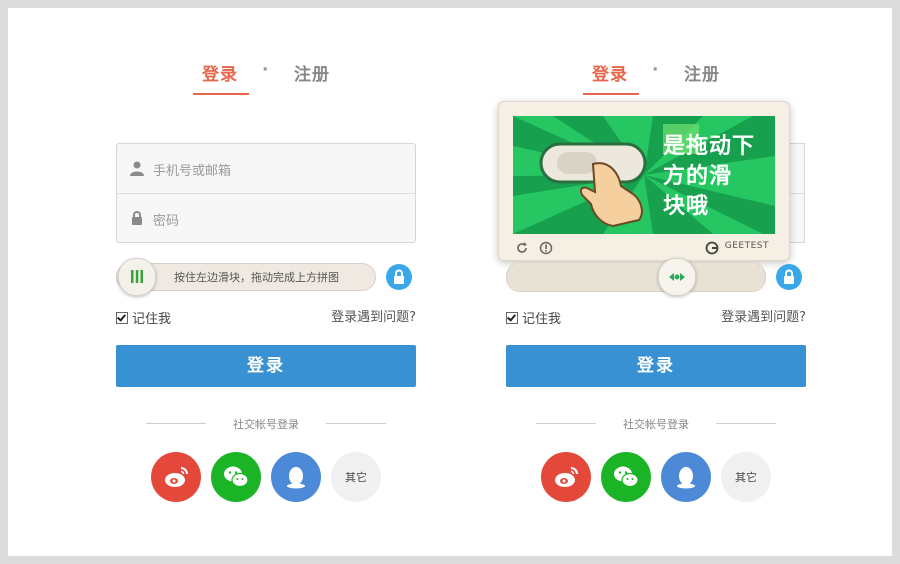 This screenshot has width=900, height=564. What do you see at coordinates (546, 248) in the screenshot?
I see `info-icon` at bounding box center [546, 248].